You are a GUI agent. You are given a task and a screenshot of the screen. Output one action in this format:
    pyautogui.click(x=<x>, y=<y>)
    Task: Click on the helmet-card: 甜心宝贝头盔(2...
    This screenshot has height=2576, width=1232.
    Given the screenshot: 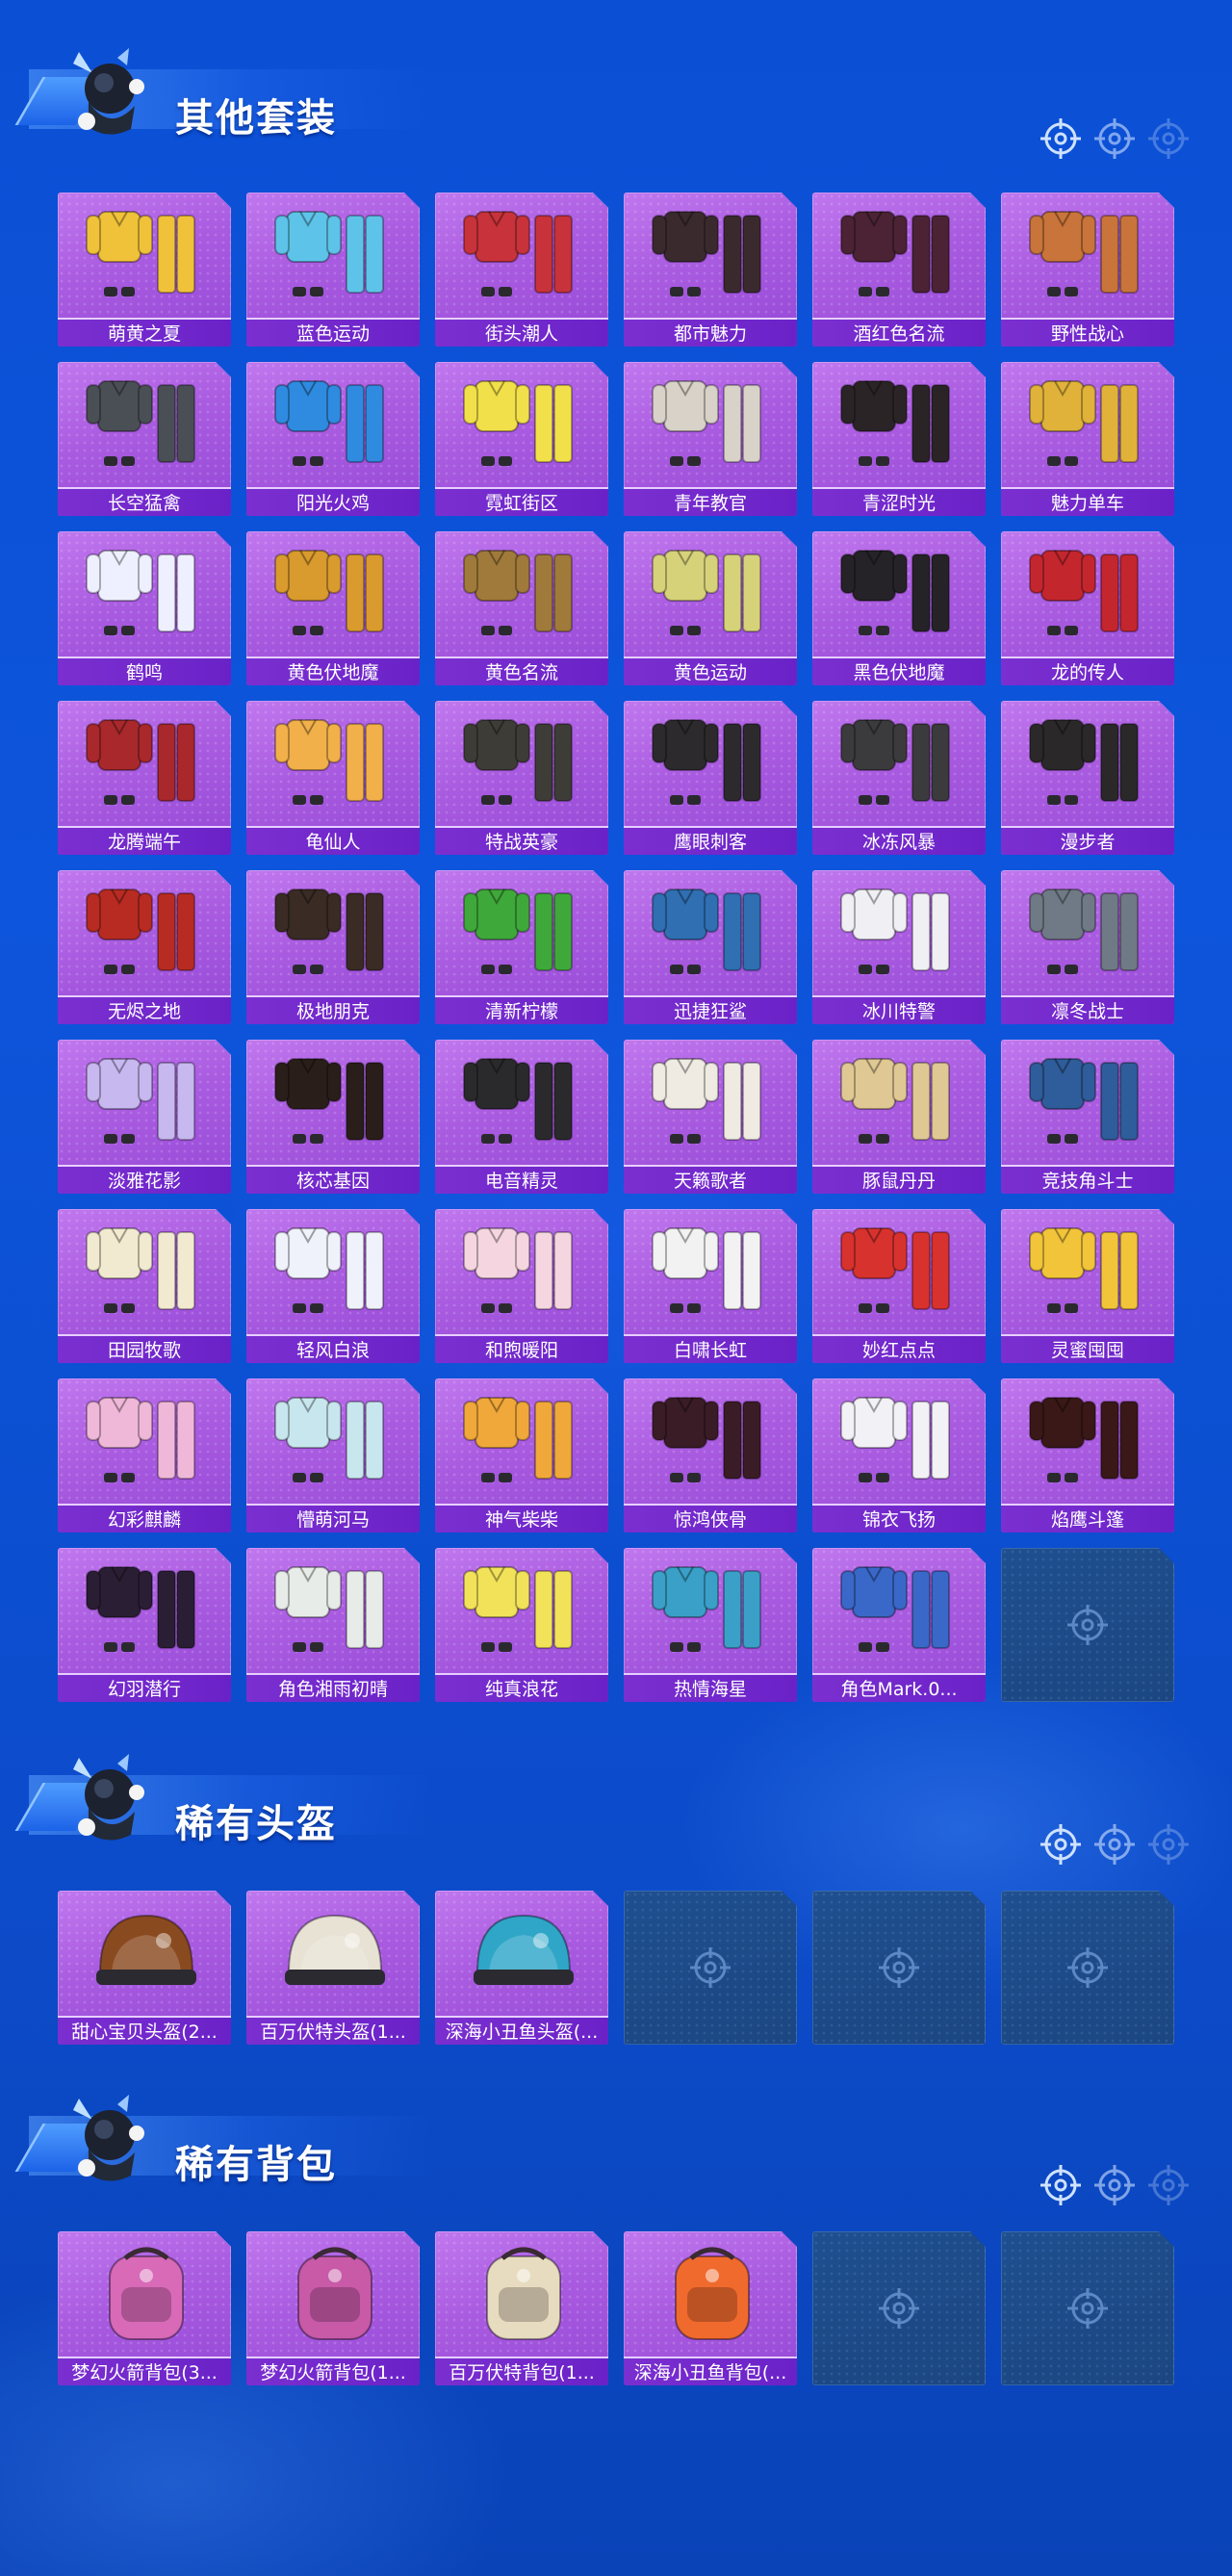 What is the action you would take?
    pyautogui.click(x=144, y=1968)
    